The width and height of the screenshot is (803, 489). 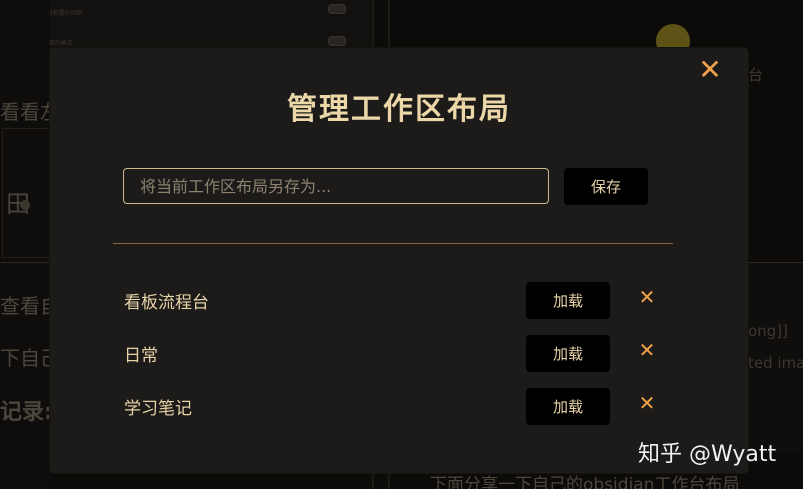 What do you see at coordinates (25, 262) in the screenshot?
I see `background-divider` at bounding box center [25, 262].